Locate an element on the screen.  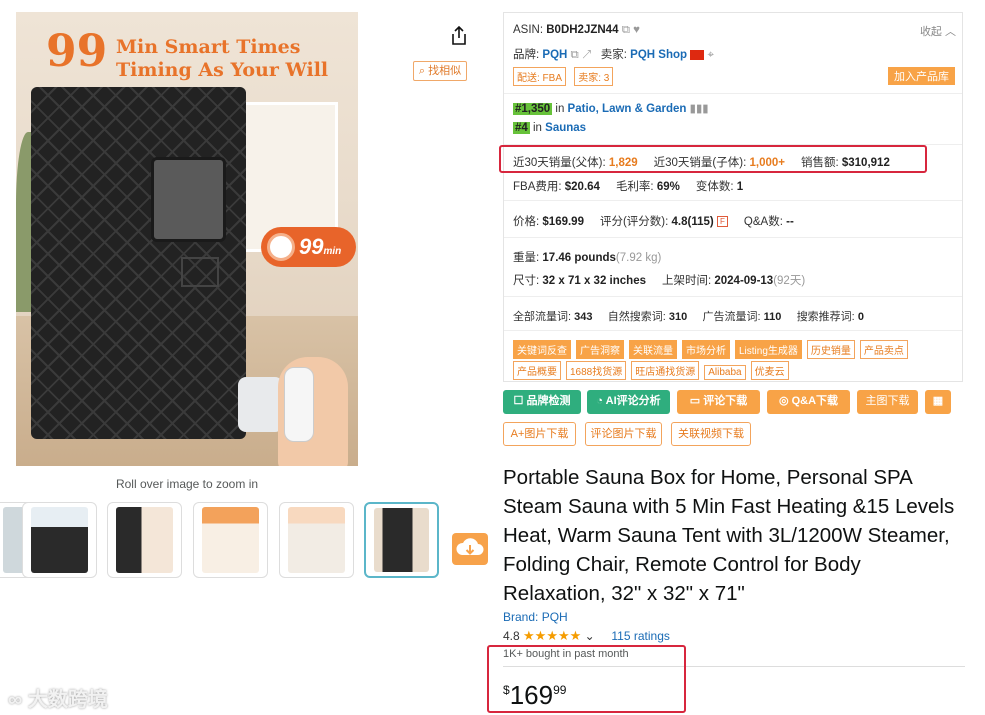
collapse-toggle: 收起 ︿ is located at coordinates (938, 31).